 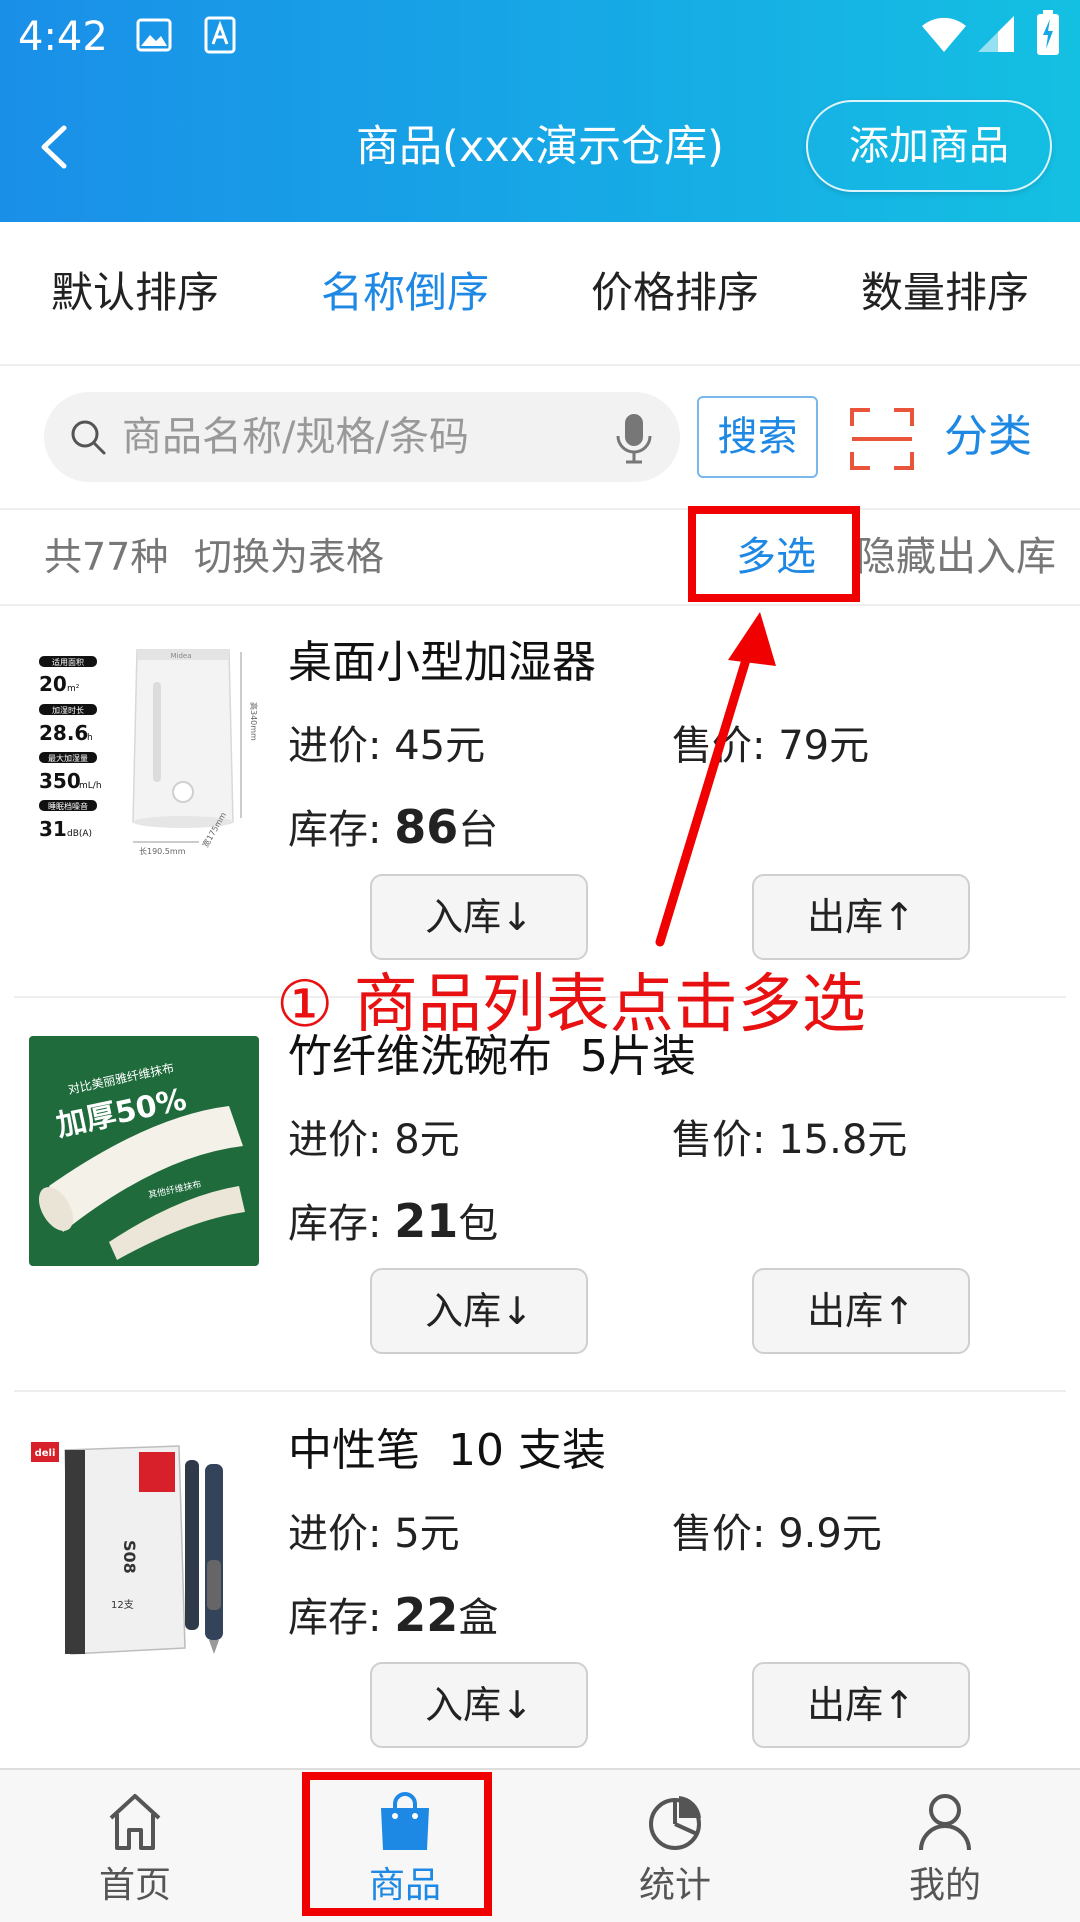 I want to click on nav-statistics: 统计, so click(x=675, y=1846).